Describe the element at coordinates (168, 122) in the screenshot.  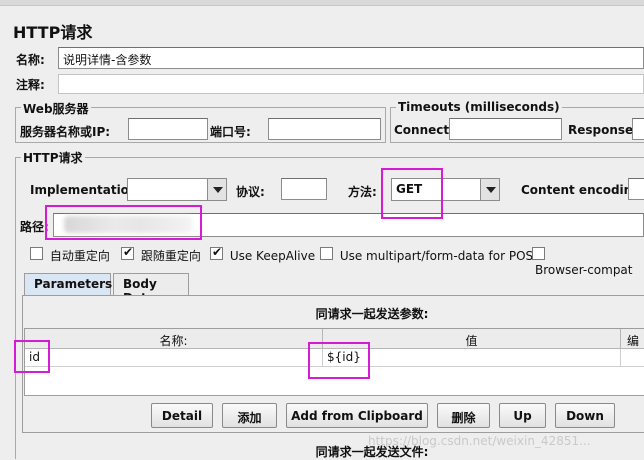
I see `server-name-value` at that location.